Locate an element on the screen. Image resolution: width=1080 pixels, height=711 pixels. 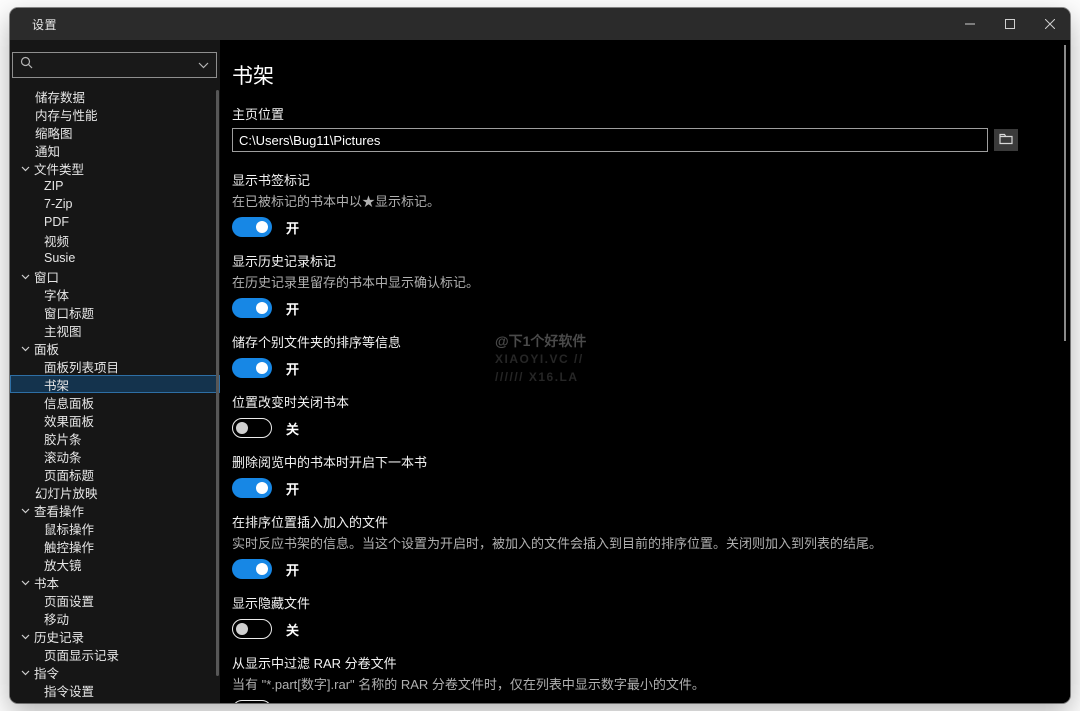
sidebar-item-label: 主视图 is located at coordinates (63, 331).